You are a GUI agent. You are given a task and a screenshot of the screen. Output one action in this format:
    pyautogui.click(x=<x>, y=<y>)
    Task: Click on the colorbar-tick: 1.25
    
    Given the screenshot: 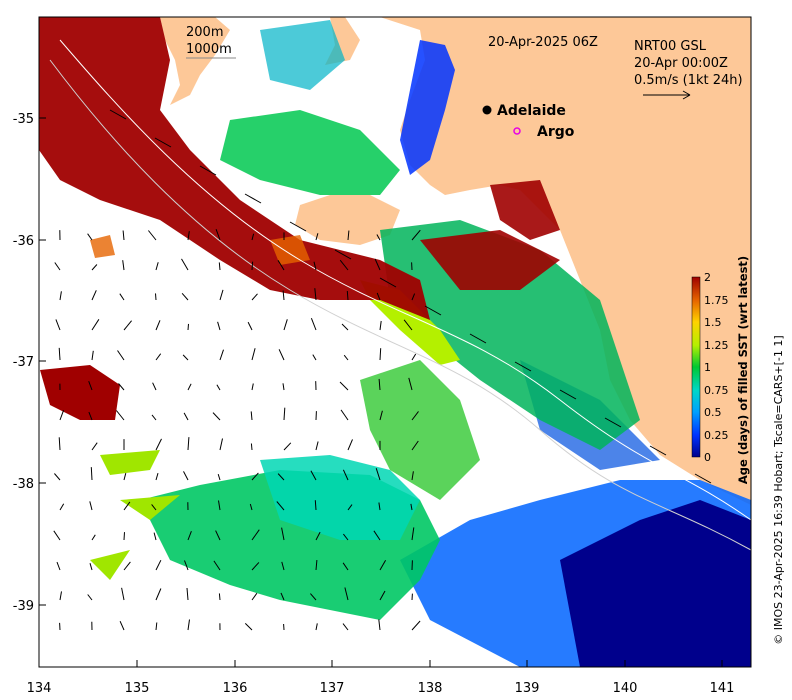 What is the action you would take?
    pyautogui.click(x=716, y=345)
    